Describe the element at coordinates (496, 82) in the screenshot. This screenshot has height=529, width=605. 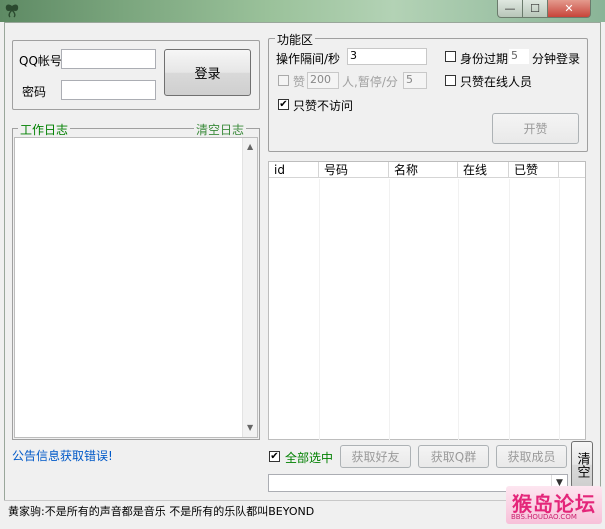
I see `online-only-label: 只赞在线人员` at that location.